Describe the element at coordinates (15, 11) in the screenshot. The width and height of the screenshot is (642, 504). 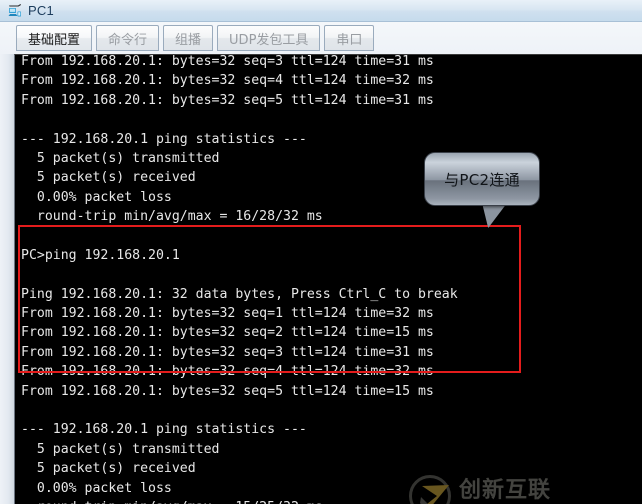
I see `pc-network-icon` at that location.